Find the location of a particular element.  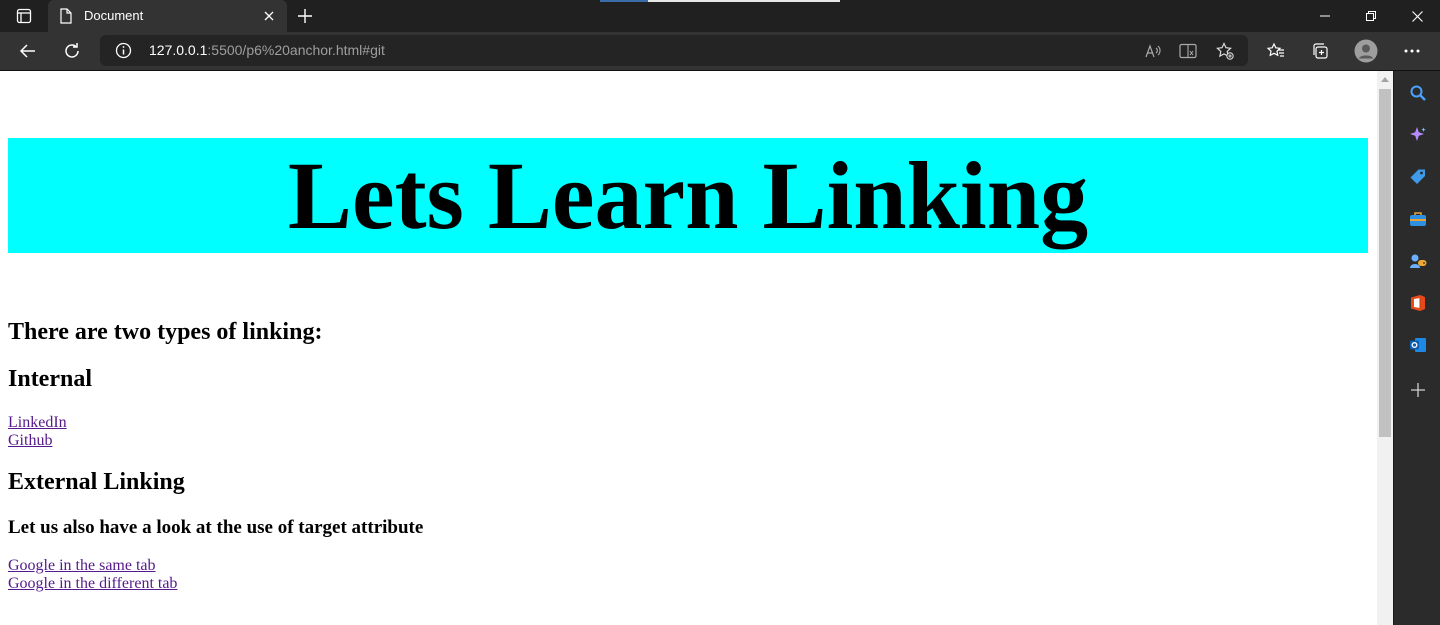

back-icon is located at coordinates (27, 51).